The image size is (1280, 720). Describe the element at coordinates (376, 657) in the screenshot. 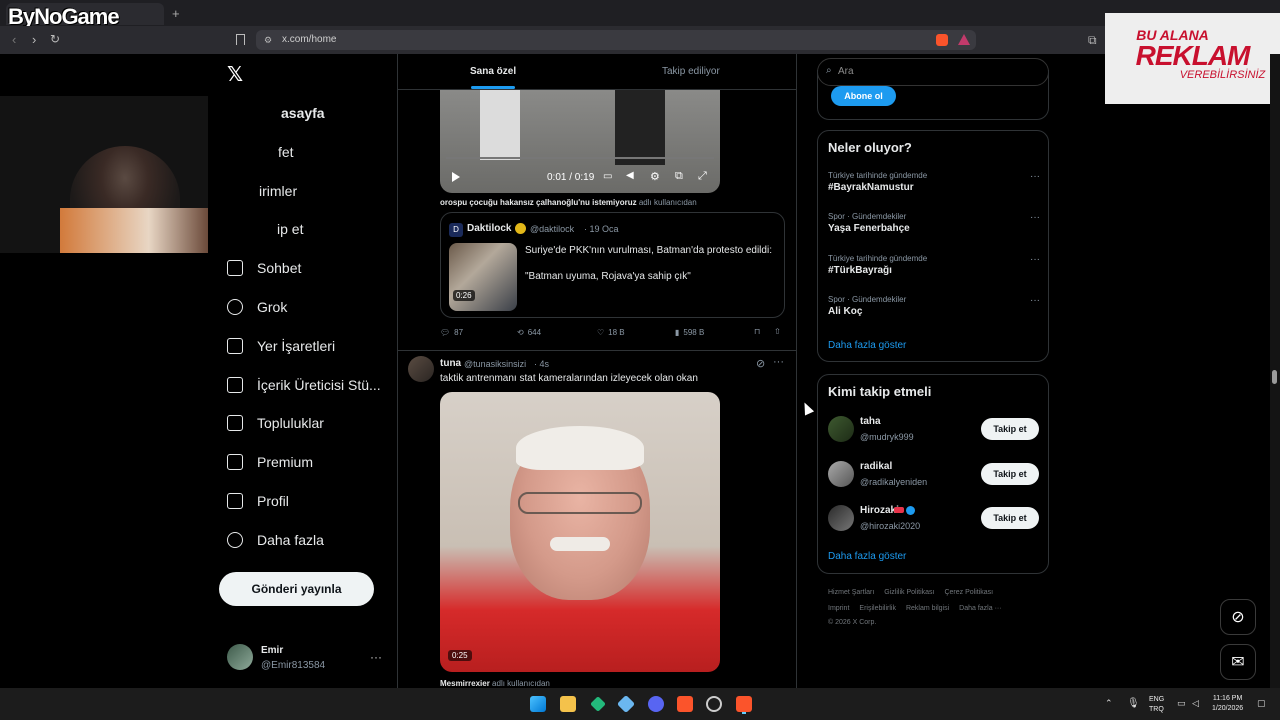

I see `account-more-icon: ···` at that location.